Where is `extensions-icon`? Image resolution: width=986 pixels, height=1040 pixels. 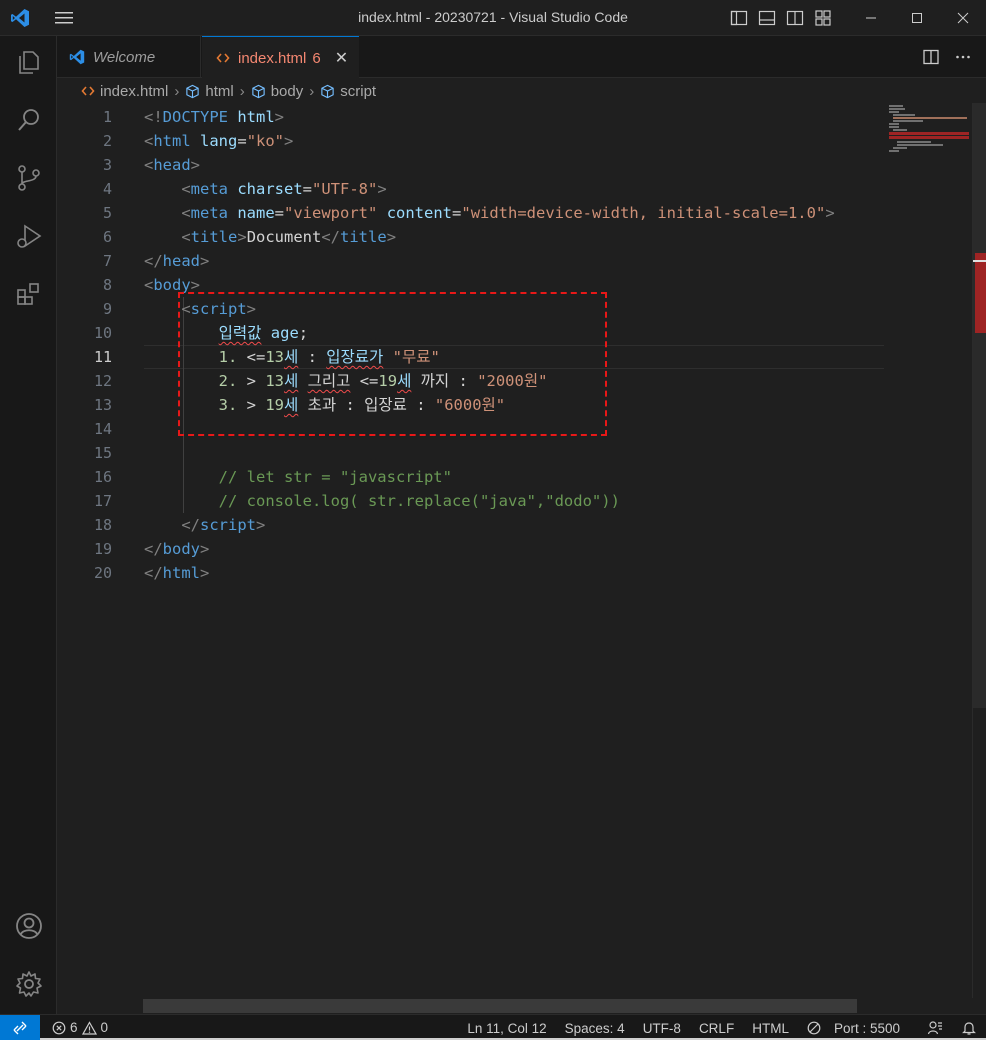 extensions-icon is located at coordinates (29, 294).